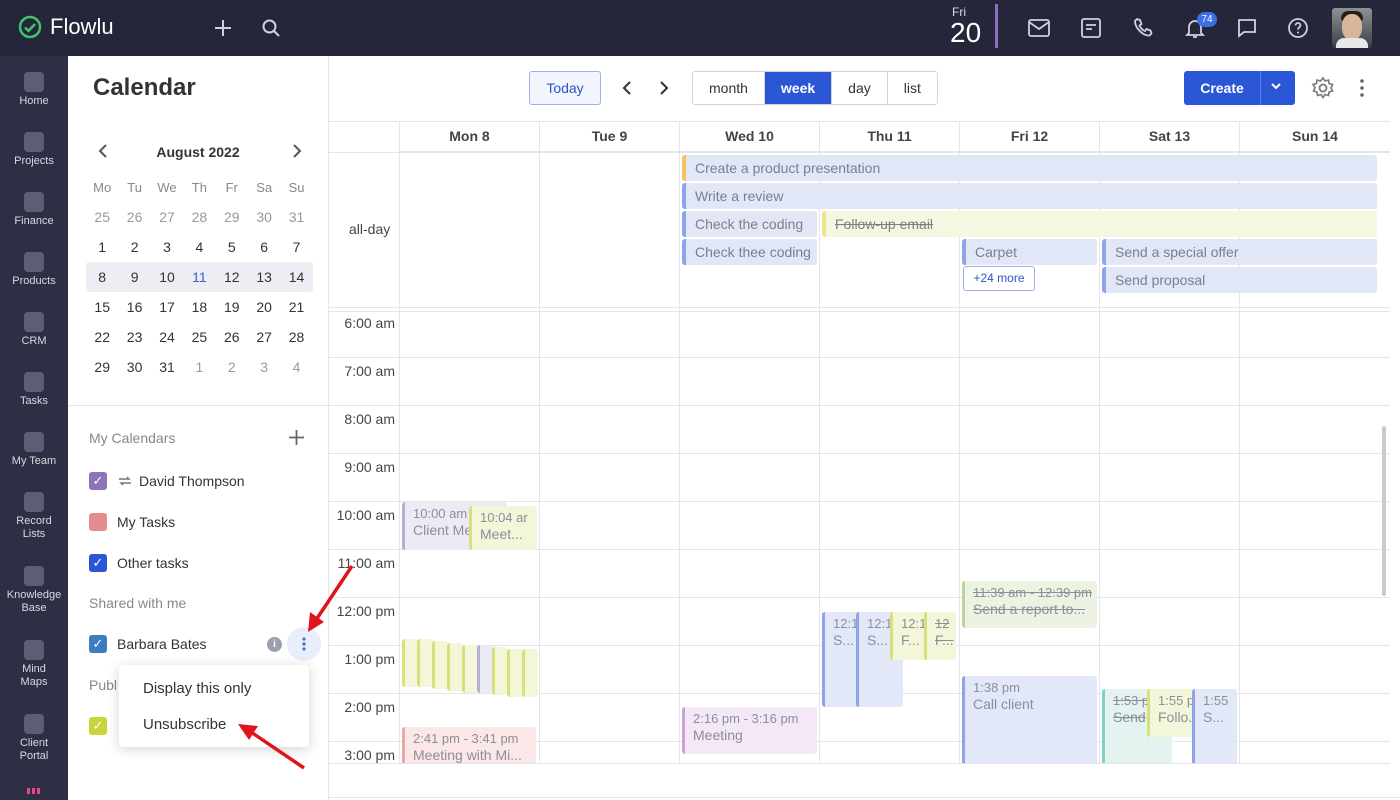 This screenshot has width=1400, height=800. What do you see at coordinates (139, 563) in the screenshot?
I see `calendar-item-other-tasks: ✓ Other tasks` at bounding box center [139, 563].